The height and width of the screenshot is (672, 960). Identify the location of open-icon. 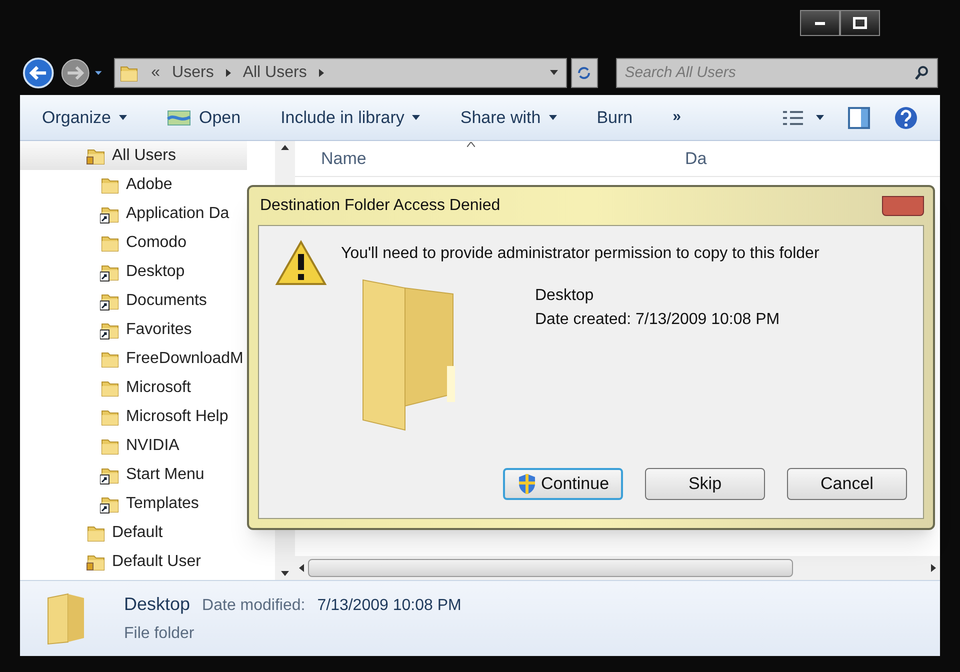
(178, 117).